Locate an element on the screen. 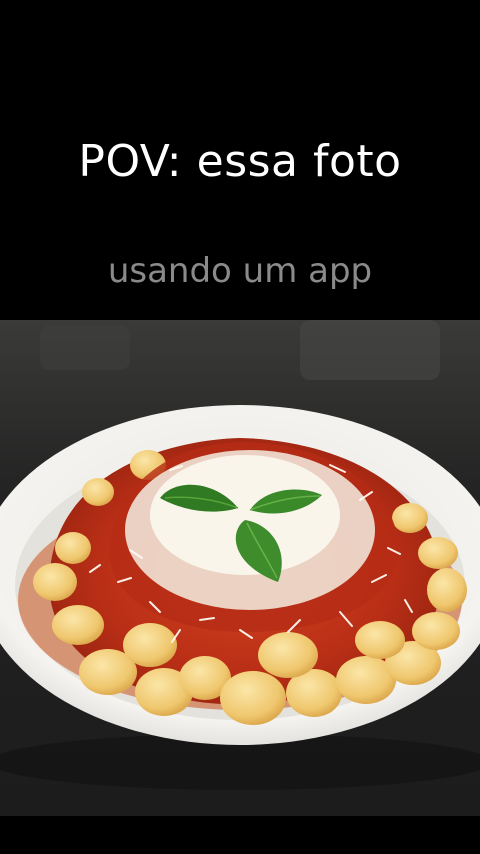 The width and height of the screenshot is (480, 854). subtitle-text: usando um app is located at coordinates (240, 271).